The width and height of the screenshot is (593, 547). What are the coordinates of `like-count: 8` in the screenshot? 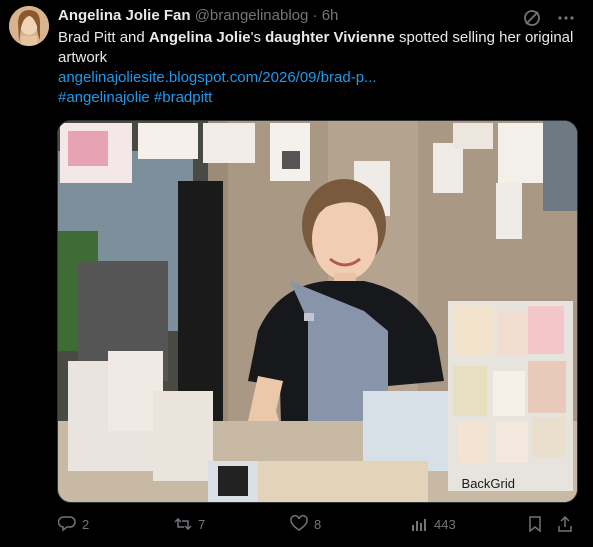 It's located at (318, 524).